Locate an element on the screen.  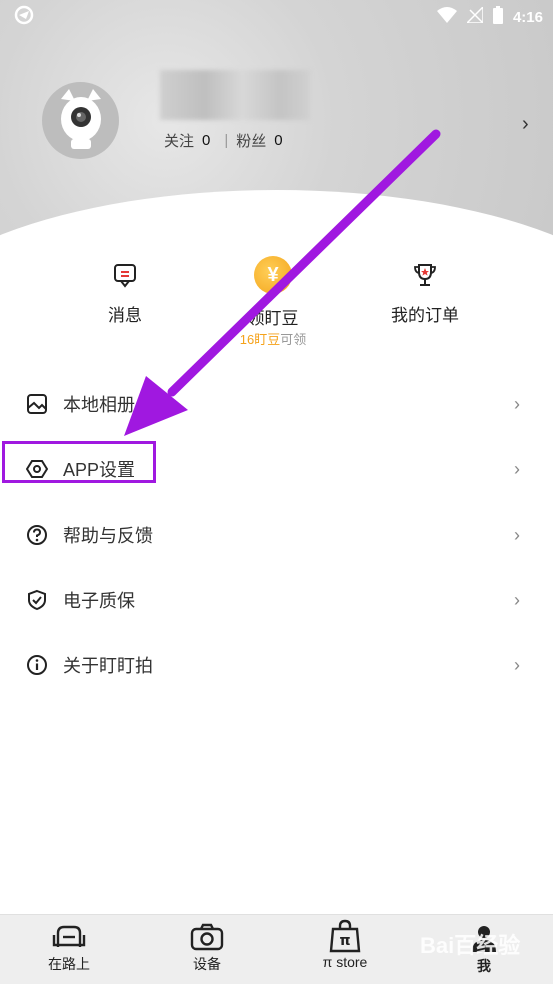
camera-icon is located at coordinates (207, 937).